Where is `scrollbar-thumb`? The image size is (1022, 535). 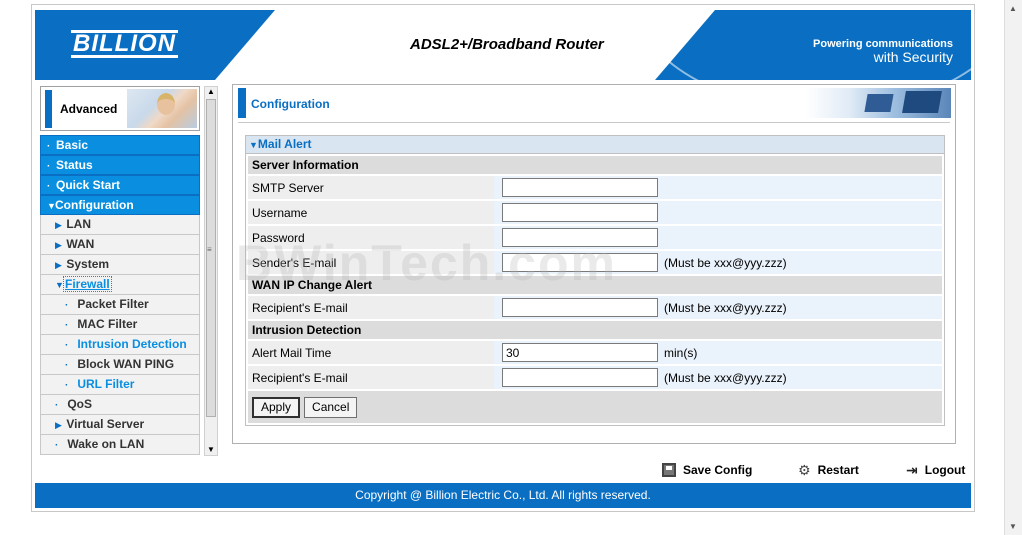
scrollbar-thumb is located at coordinates (211, 258).